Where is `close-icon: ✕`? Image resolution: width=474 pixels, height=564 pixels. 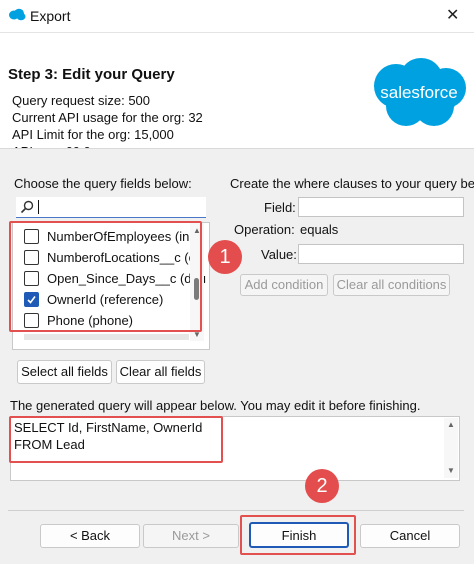
close-icon: ✕ is located at coordinates (452, 15).